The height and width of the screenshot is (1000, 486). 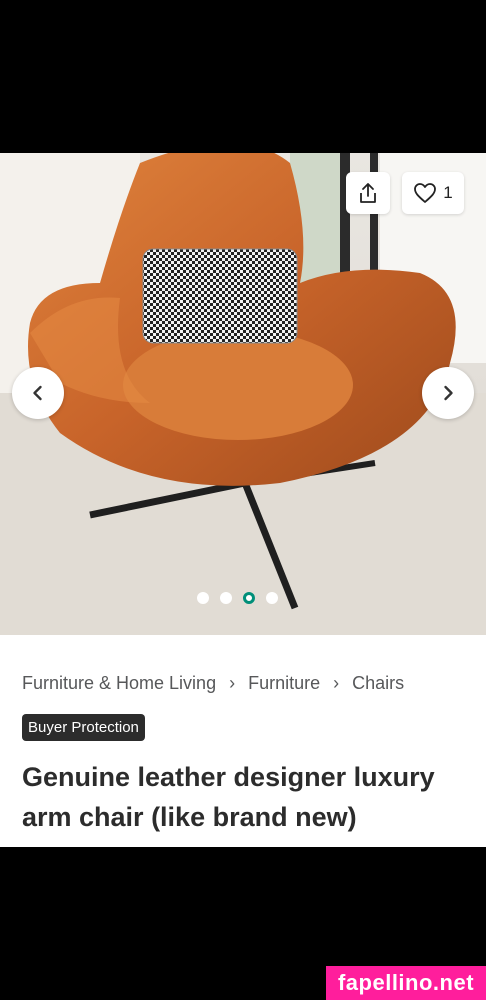 What do you see at coordinates (249, 598) in the screenshot?
I see `carousel-dot-active` at bounding box center [249, 598].